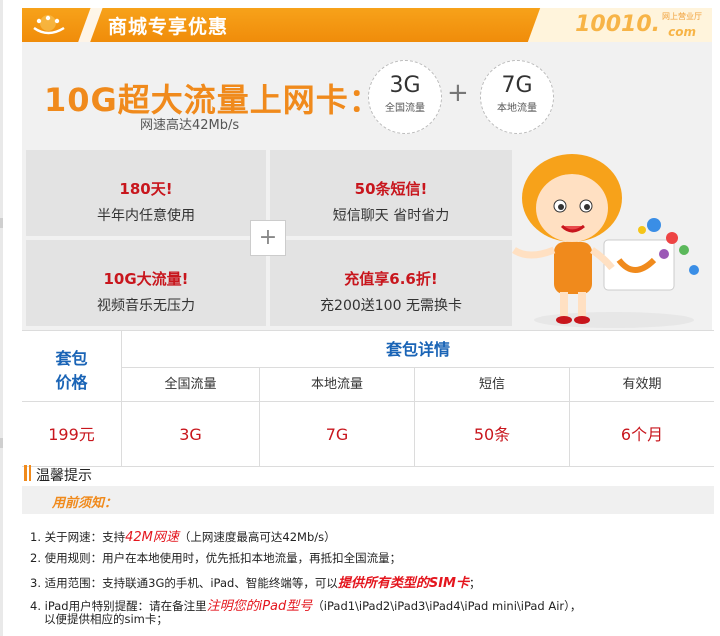 The height and width of the screenshot is (636, 720). Describe the element at coordinates (259, 606) in the screenshot. I see `rule-highlight: 注明您的iPad型号` at that location.